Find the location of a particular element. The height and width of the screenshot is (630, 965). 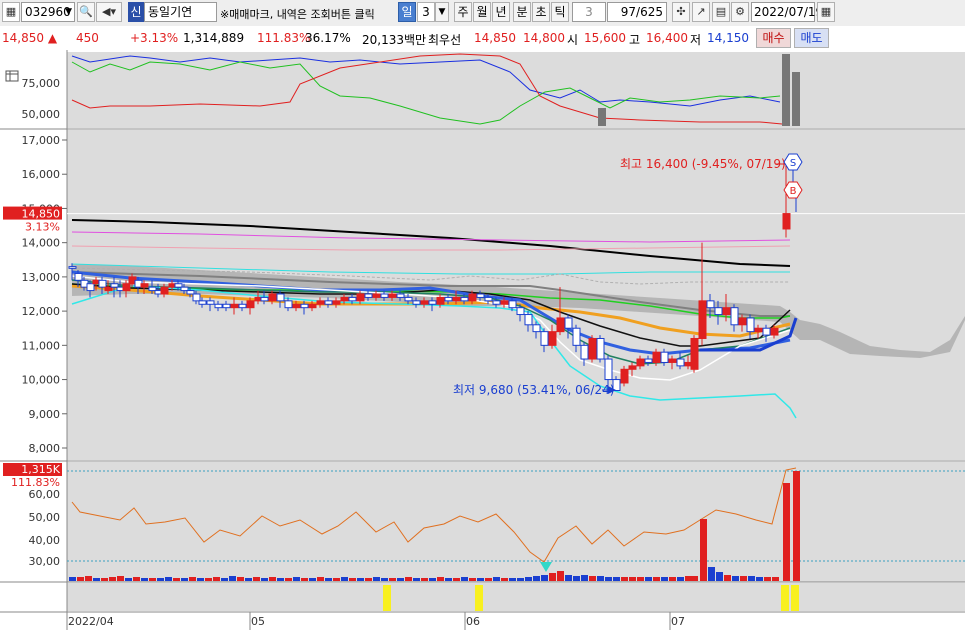

price-tick-label: 14,000 is located at coordinates (41, 243).